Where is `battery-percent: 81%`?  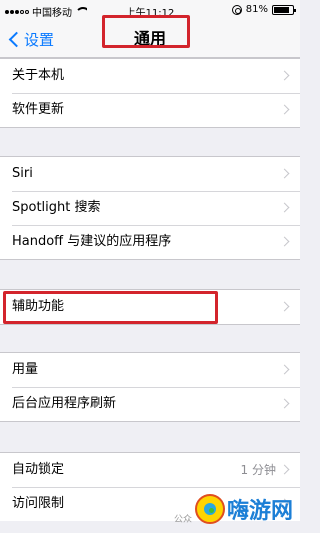
battery-percent: 81% is located at coordinates (256, 9).